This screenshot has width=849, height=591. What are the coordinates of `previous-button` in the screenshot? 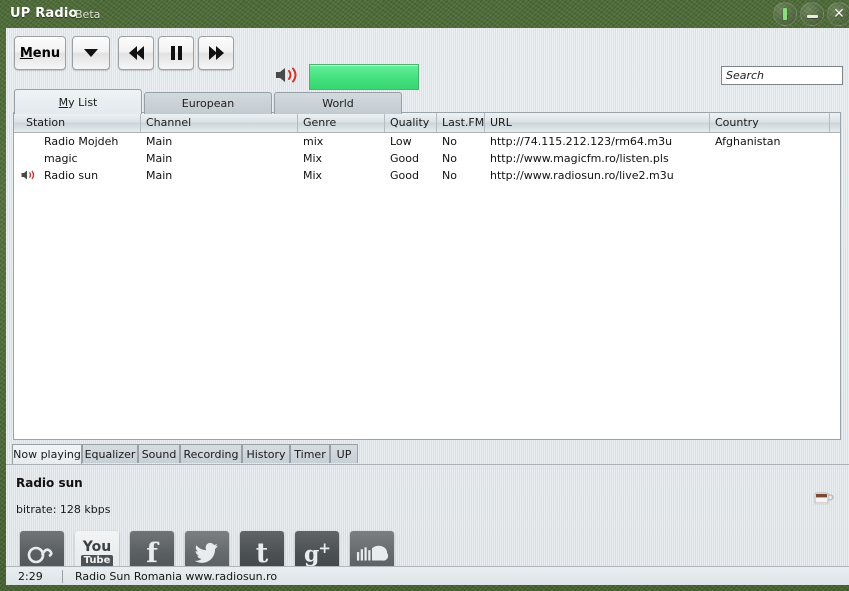 It's located at (136, 53).